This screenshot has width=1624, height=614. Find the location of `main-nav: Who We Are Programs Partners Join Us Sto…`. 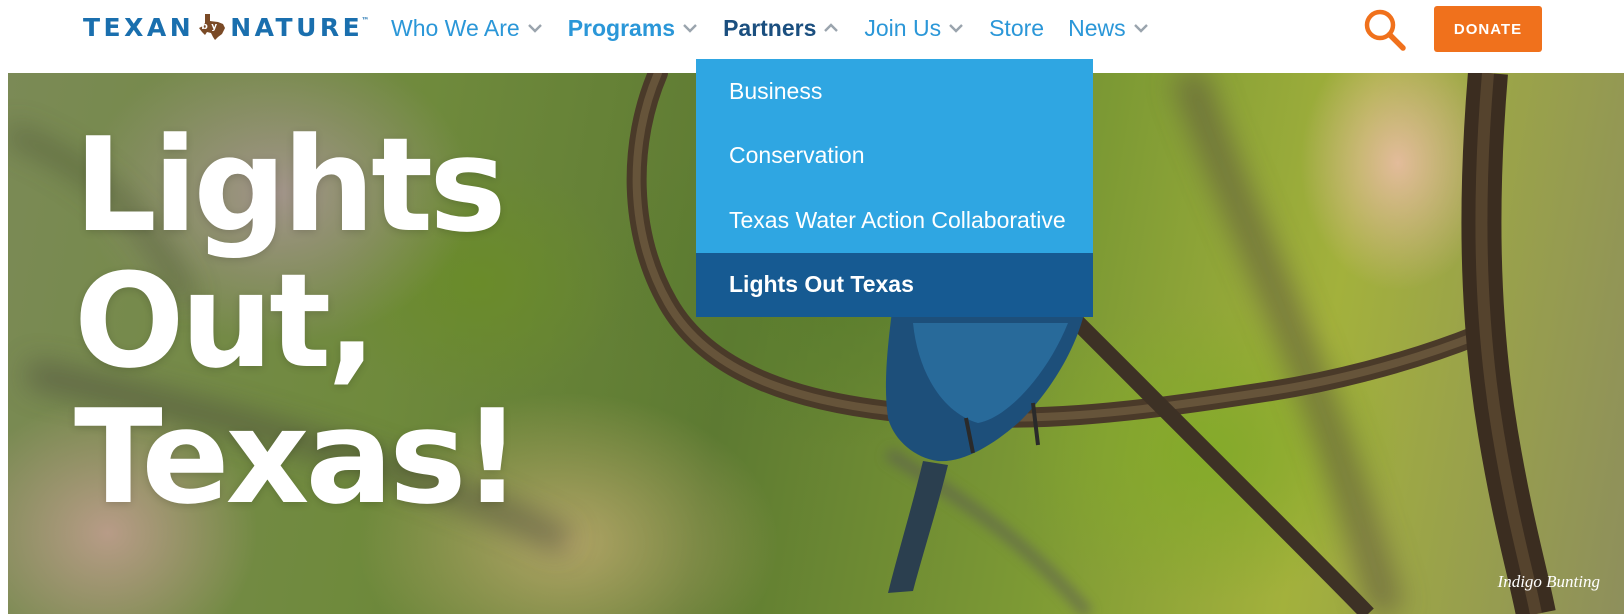

main-nav: Who We Are Programs Partners Join Us Sto… is located at coordinates (782, 28).